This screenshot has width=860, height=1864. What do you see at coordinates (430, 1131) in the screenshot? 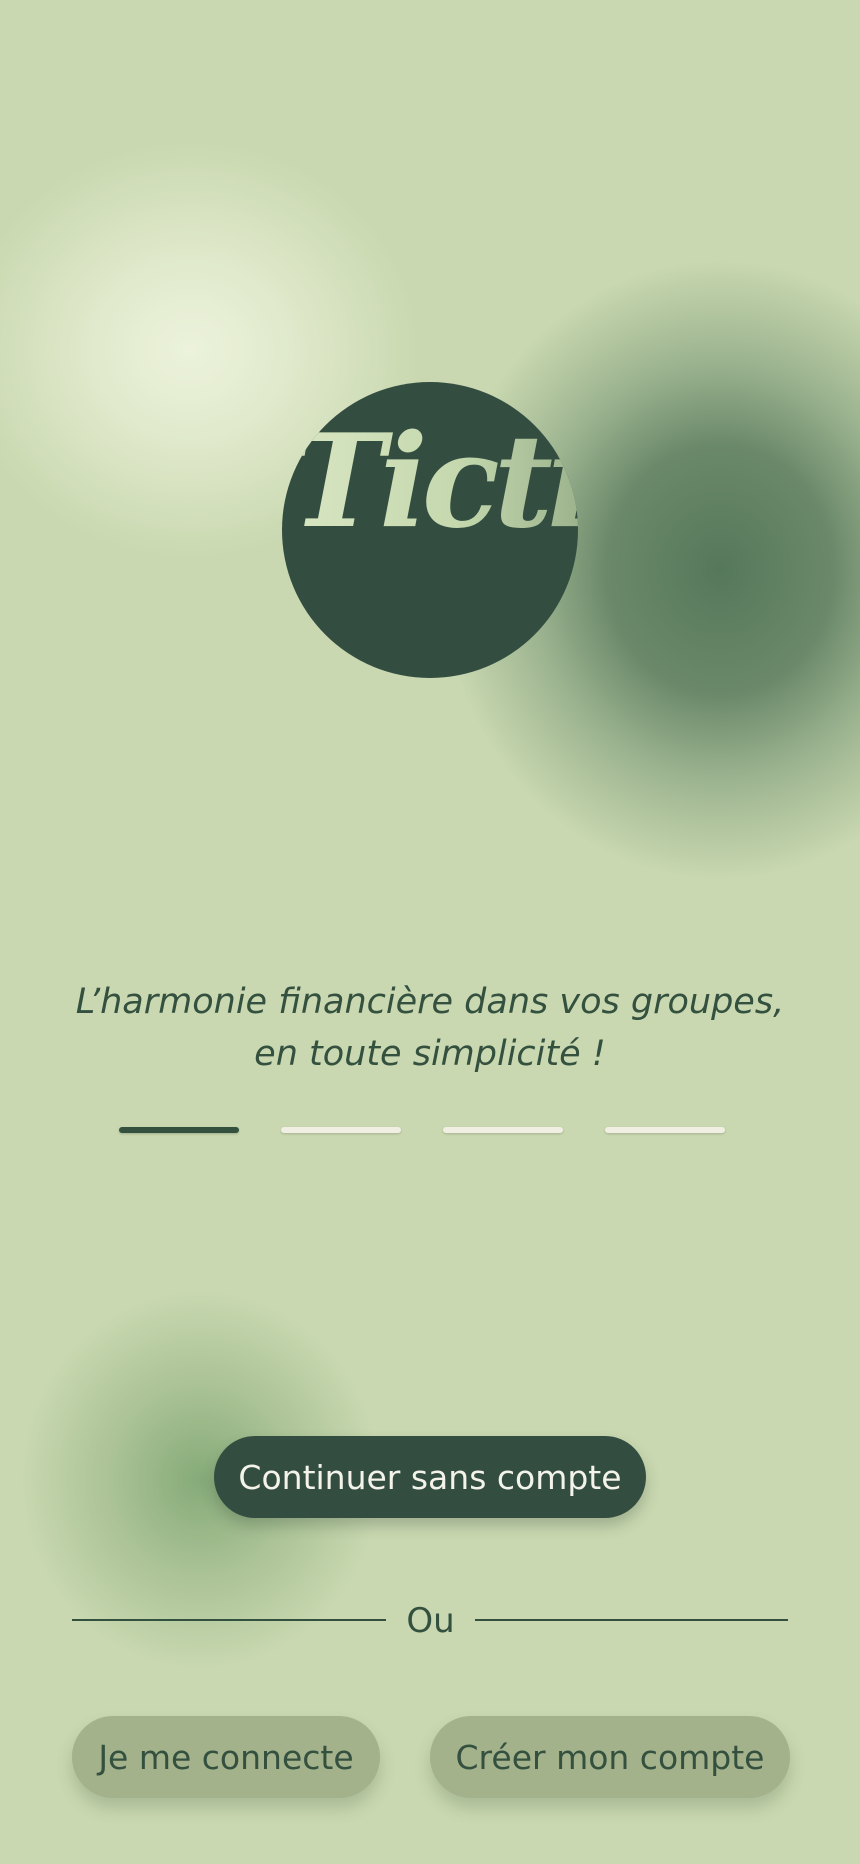
I see `page-indicator` at bounding box center [430, 1131].